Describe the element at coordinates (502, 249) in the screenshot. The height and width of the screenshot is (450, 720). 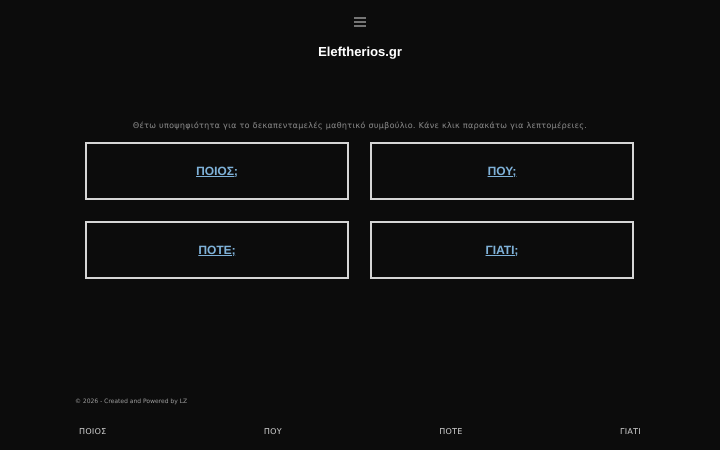
I see `card-link: ΓΙΑΤΙ;` at that location.